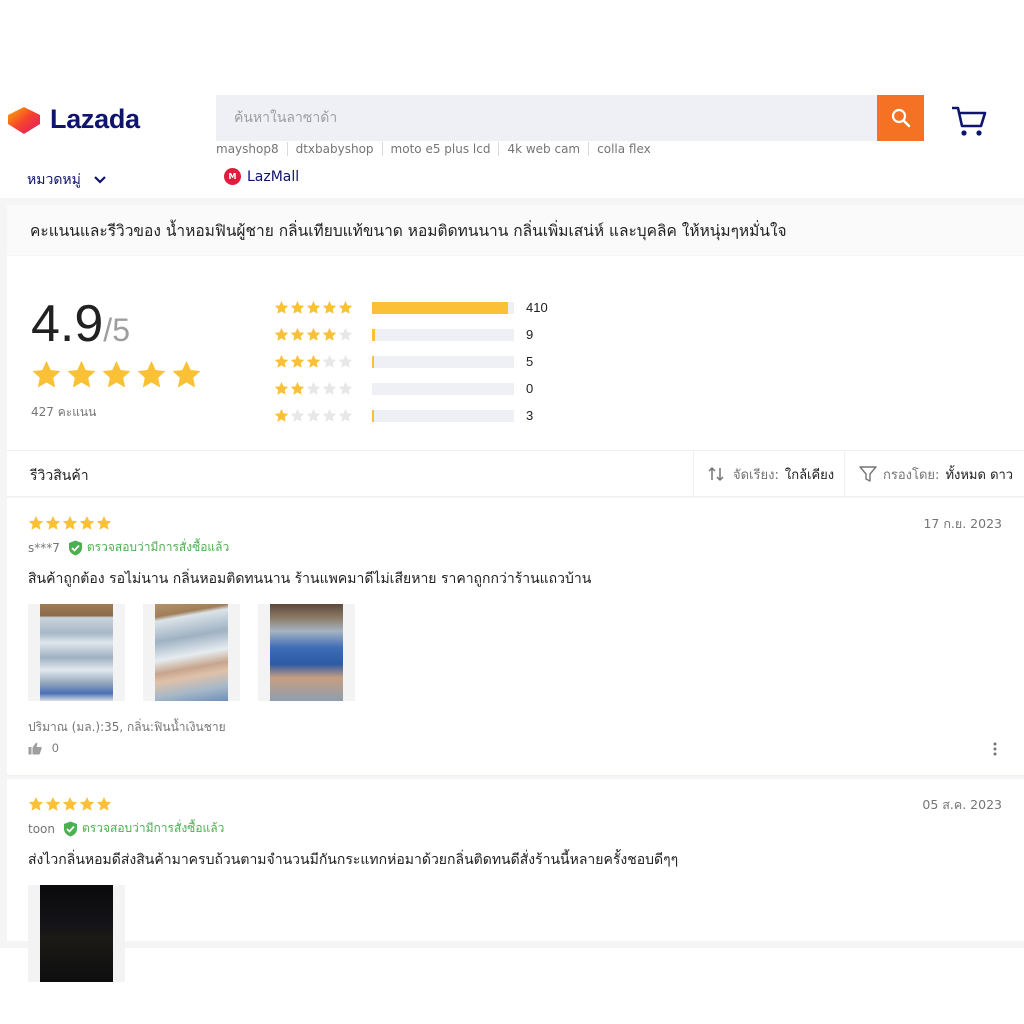 This screenshot has width=1024, height=1024. Describe the element at coordinates (530, 415) in the screenshot. I see `distribution-count: 3` at that location.